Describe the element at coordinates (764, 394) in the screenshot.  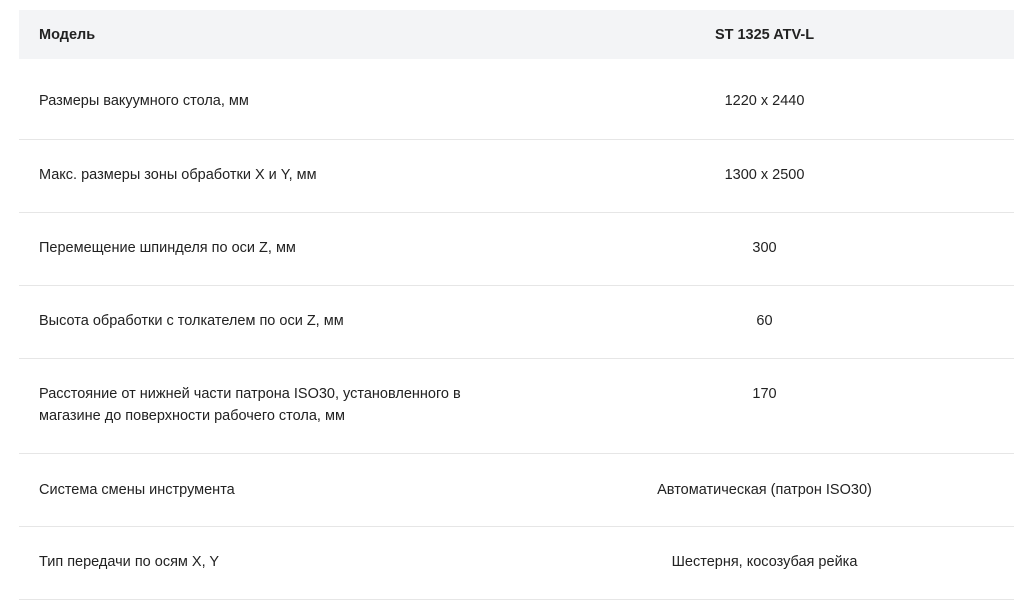
I see `row-value: 170` at that location.